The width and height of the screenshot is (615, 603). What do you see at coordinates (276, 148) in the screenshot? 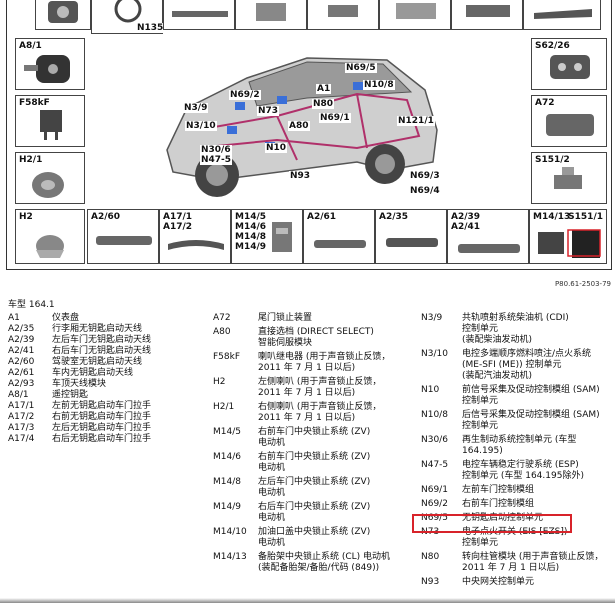
I see `callout-n10: N10` at bounding box center [276, 148].